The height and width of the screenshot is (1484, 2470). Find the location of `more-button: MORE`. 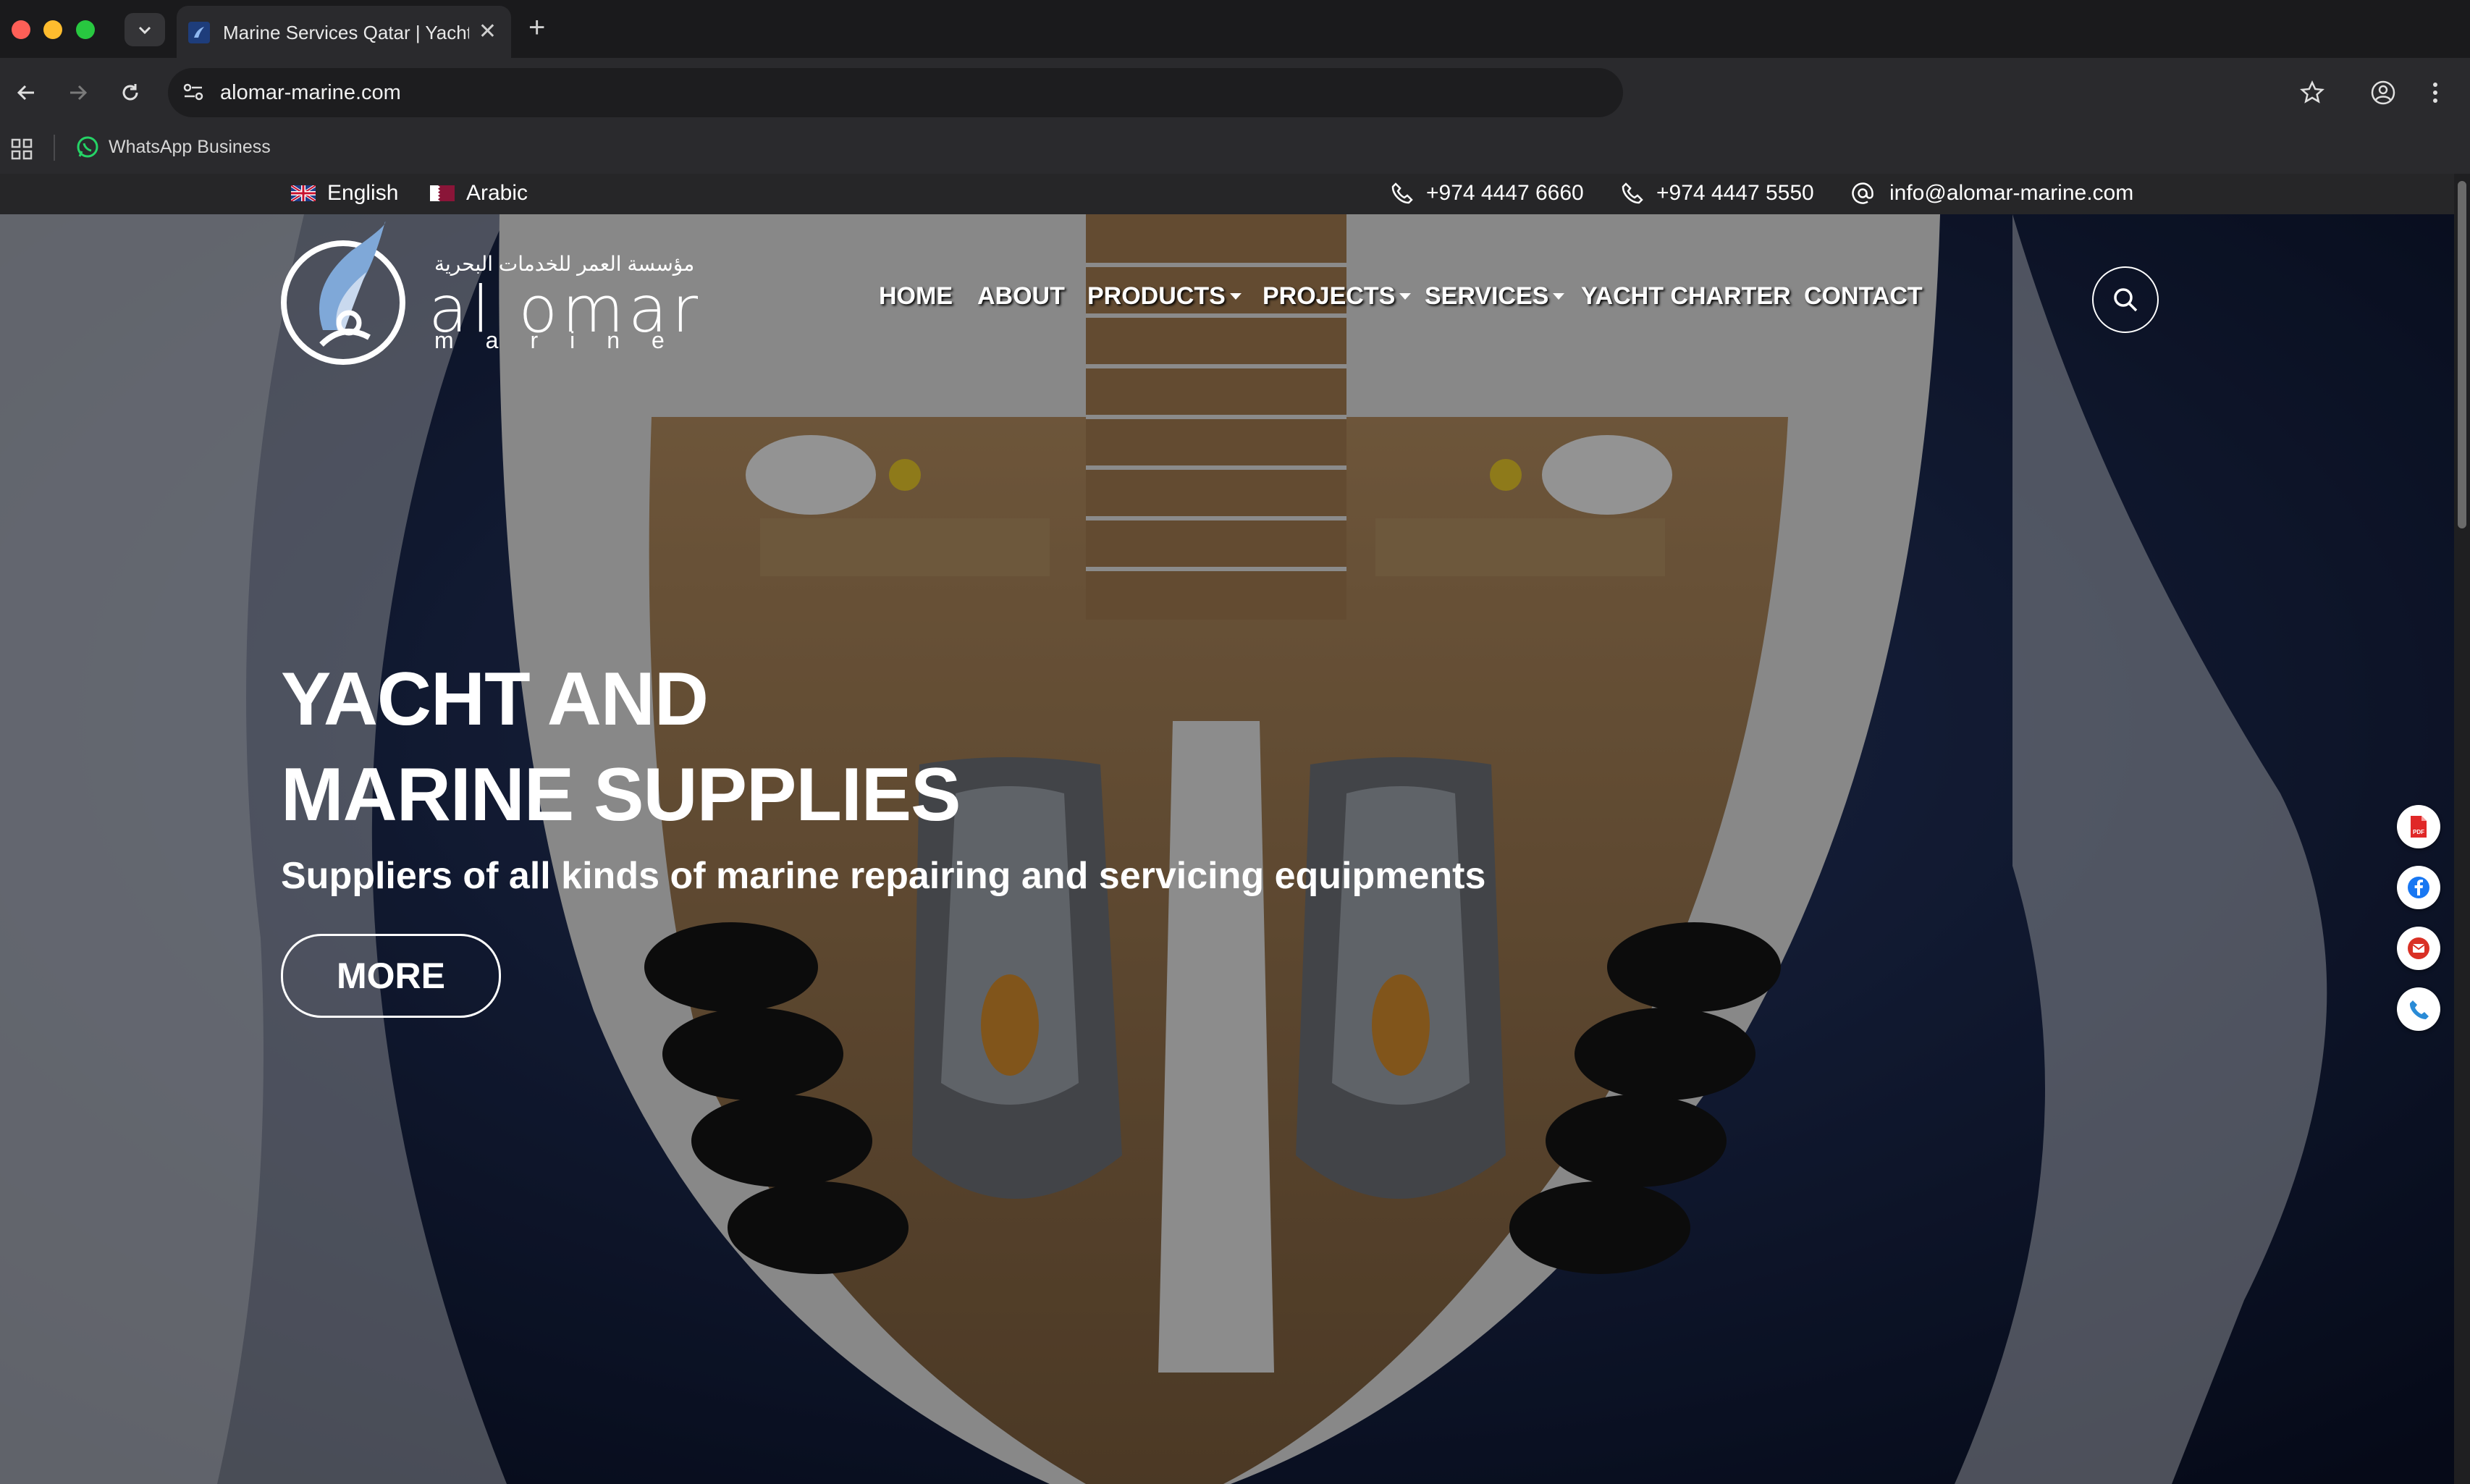

more-button: MORE is located at coordinates (391, 976).